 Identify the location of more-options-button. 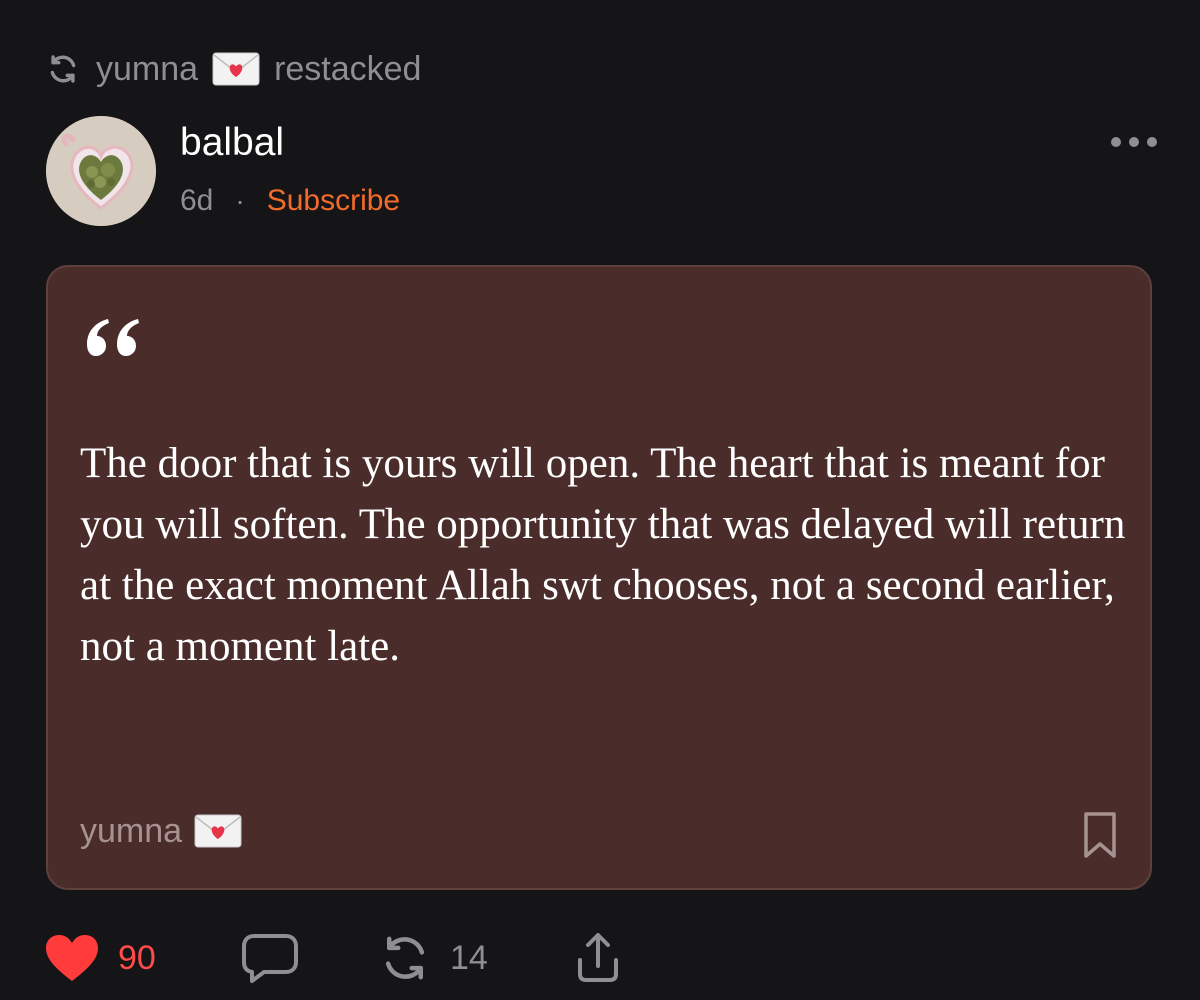
(1134, 142).